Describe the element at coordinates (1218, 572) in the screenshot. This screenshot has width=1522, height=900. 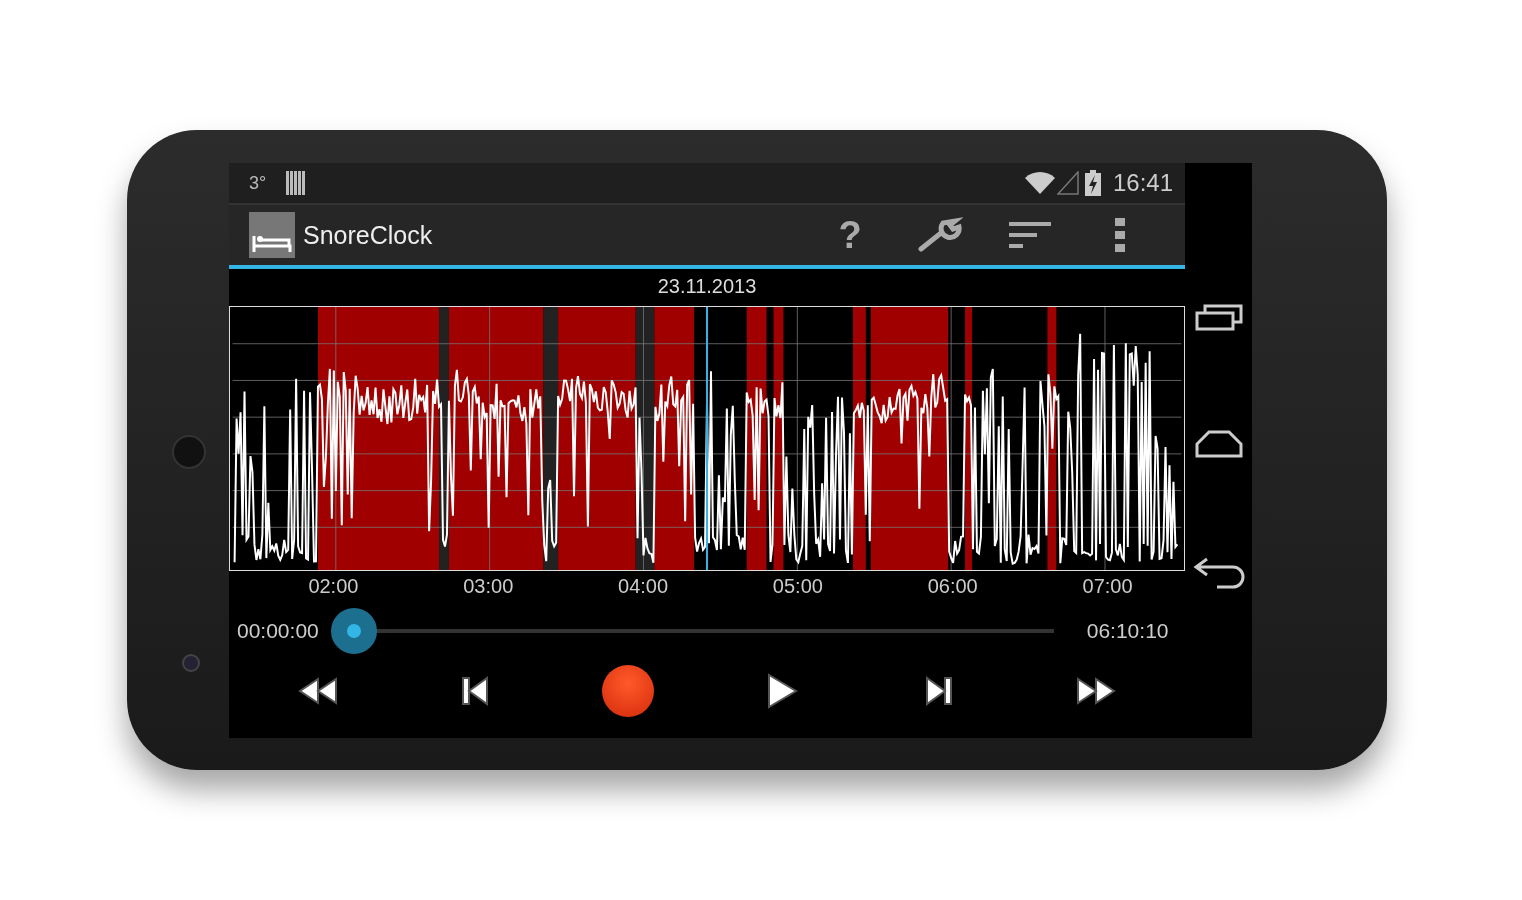
I see `back-icon` at that location.